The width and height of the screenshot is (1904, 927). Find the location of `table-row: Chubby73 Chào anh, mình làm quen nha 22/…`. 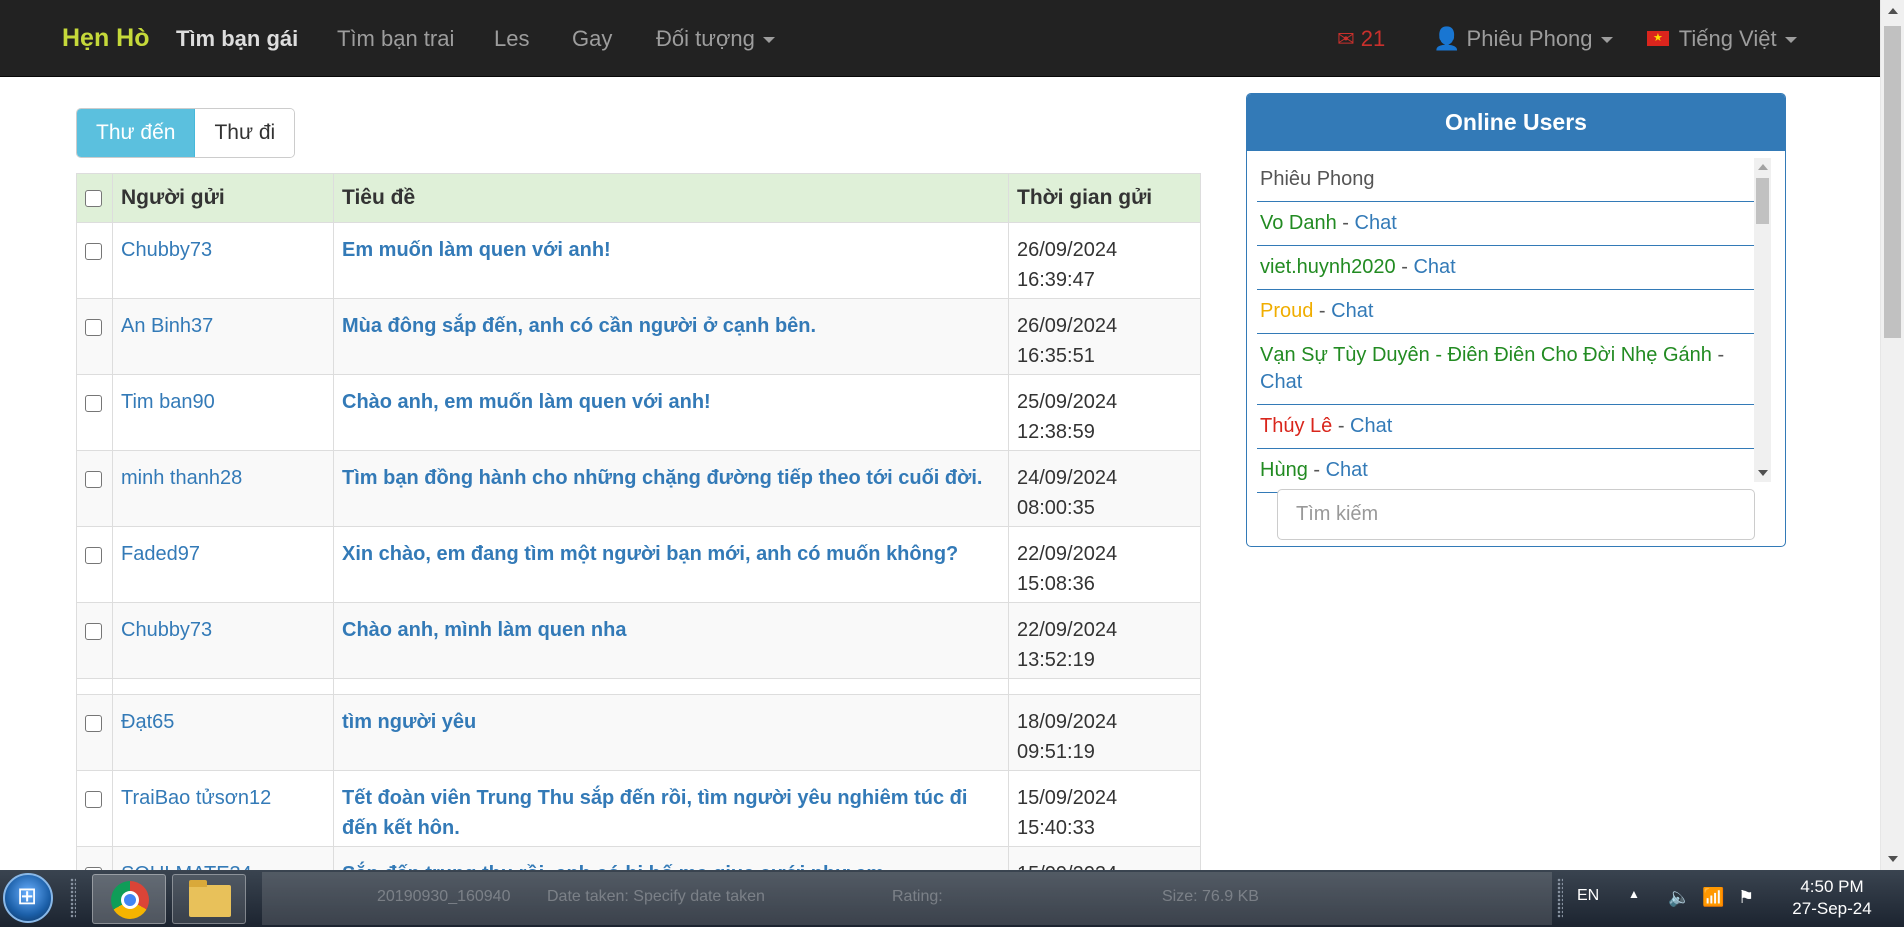

table-row: Chubby73 Chào anh, mình làm quen nha 22/… is located at coordinates (638, 640).